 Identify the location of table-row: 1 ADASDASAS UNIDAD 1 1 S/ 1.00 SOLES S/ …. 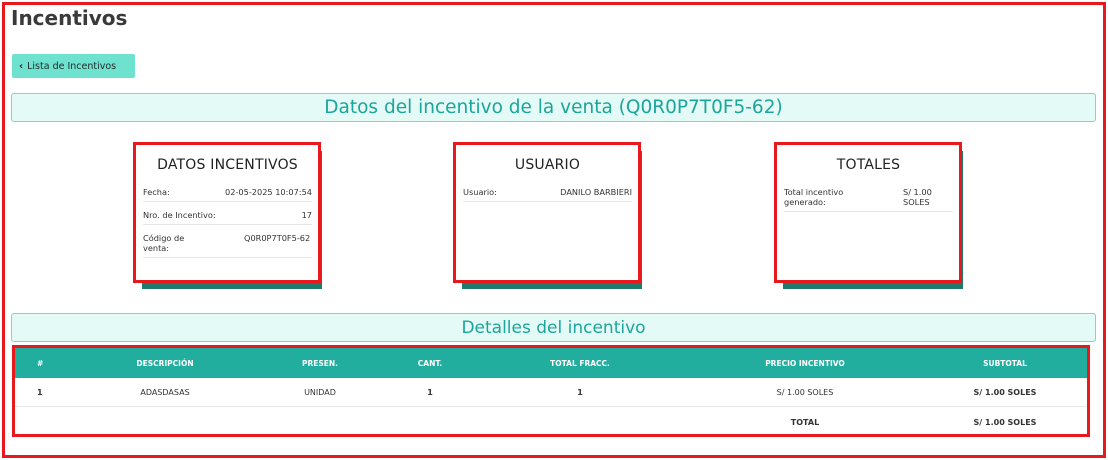
(551, 392).